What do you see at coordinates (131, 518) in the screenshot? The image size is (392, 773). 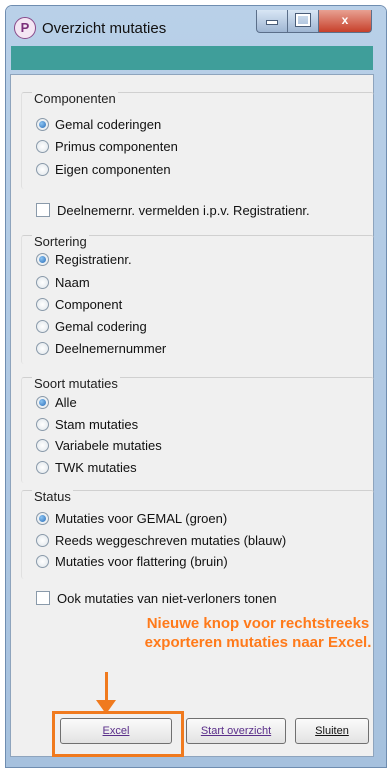 I see `radio-status-gemal: Mutaties voor GEMAL (groen)` at bounding box center [131, 518].